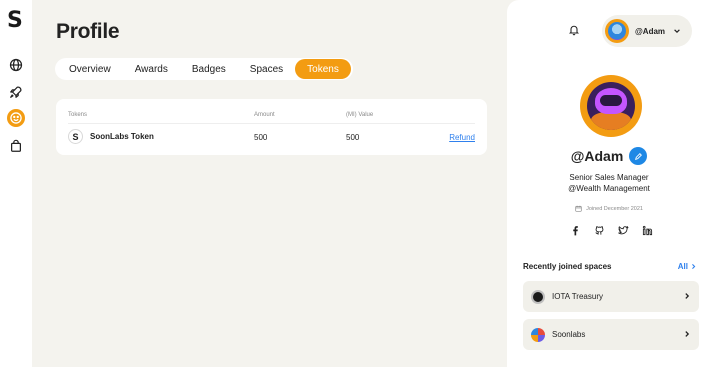 The width and height of the screenshot is (711, 367). Describe the element at coordinates (617, 31) in the screenshot. I see `avatar` at that location.